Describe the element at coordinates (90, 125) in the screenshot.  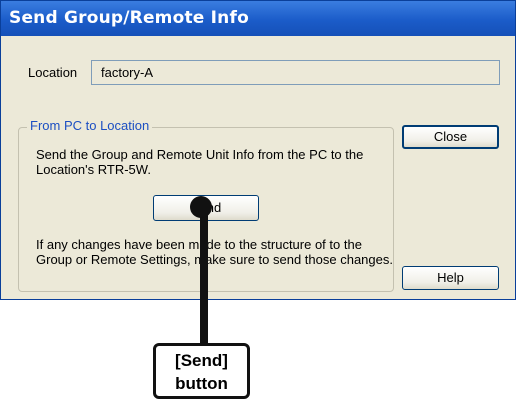
I see `groupbox-title: From PC to Location` at that location.